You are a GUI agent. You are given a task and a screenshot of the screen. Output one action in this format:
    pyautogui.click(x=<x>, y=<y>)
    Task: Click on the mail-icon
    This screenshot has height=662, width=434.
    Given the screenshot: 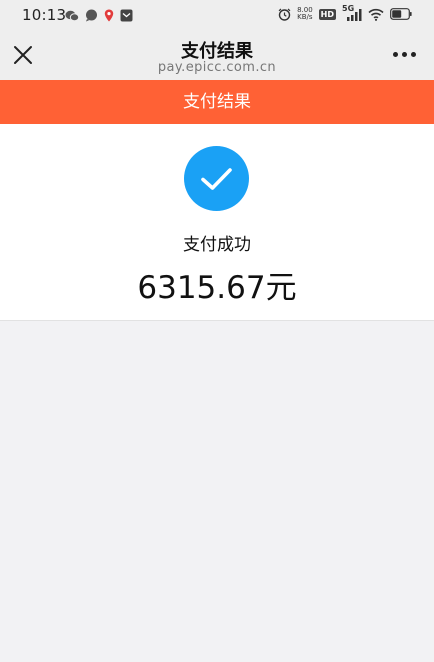 What is the action you would take?
    pyautogui.click(x=126, y=15)
    